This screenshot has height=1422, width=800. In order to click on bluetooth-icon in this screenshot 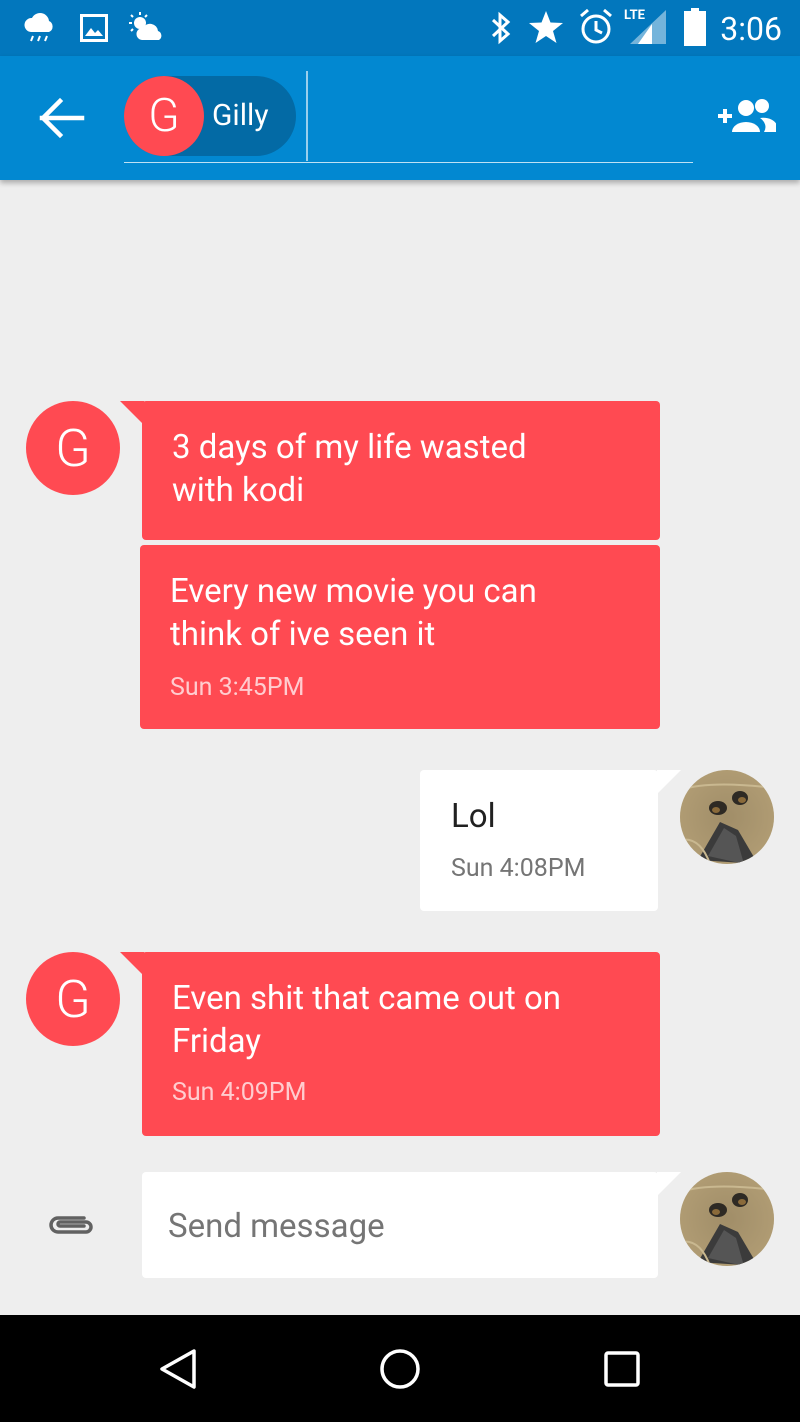, I will do `click(501, 28)`.